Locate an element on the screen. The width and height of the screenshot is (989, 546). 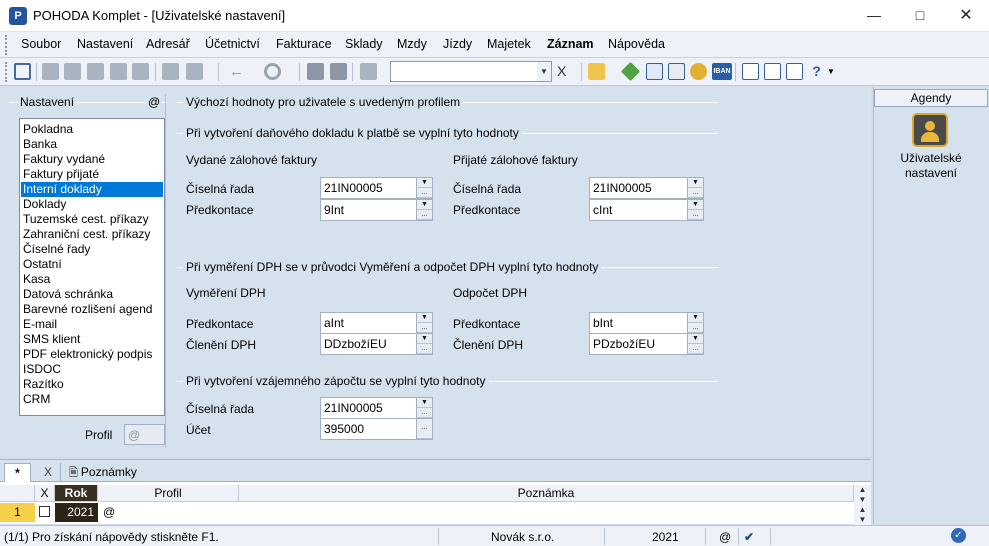
menu-fakturace: Fakturace is located at coordinates (304, 44).